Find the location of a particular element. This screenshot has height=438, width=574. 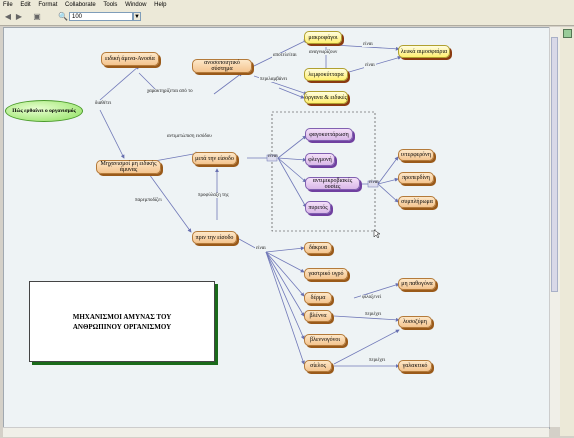

right-panel is located at coordinates (567, 231).